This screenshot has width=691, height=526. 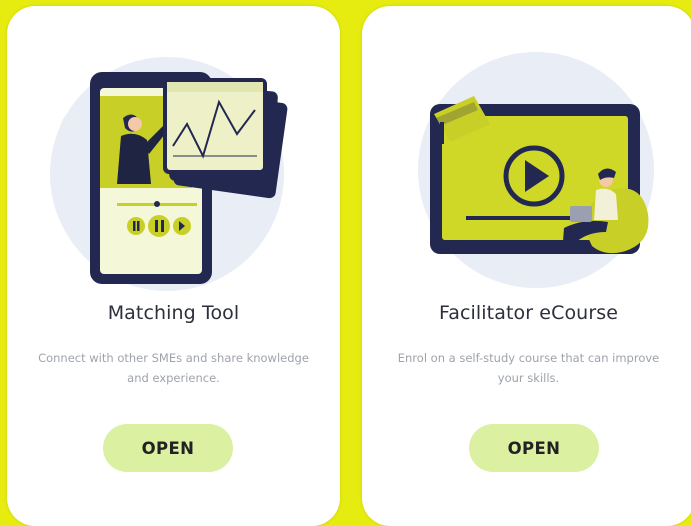 What do you see at coordinates (534, 448) in the screenshot?
I see `open-facilitator-ecourse-button: OPEN` at bounding box center [534, 448].